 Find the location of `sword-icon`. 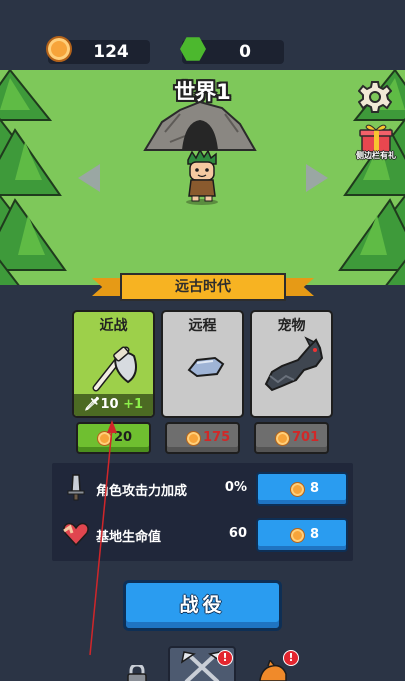

sword-icon is located at coordinates (76, 487).